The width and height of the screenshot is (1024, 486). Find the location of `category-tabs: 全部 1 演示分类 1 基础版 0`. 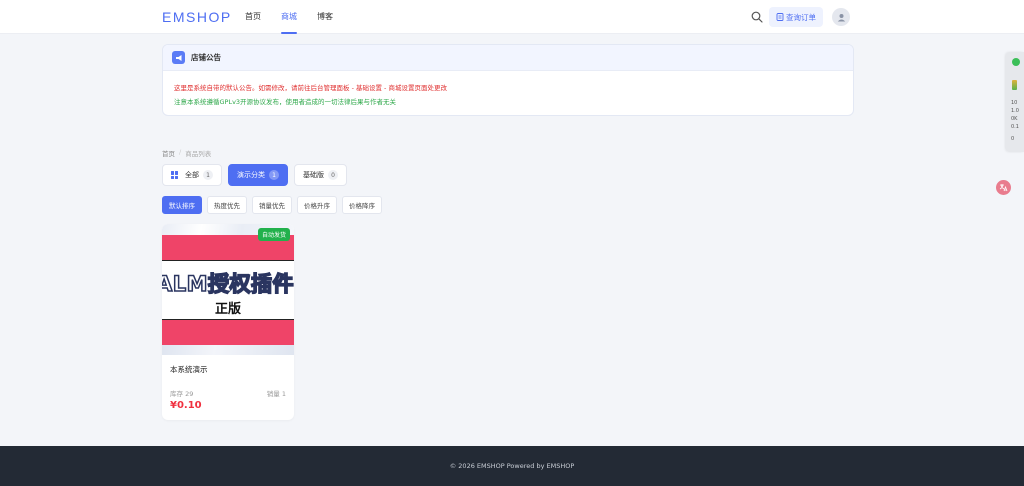

category-tabs: 全部 1 演示分类 1 基础版 0 is located at coordinates (254, 175).